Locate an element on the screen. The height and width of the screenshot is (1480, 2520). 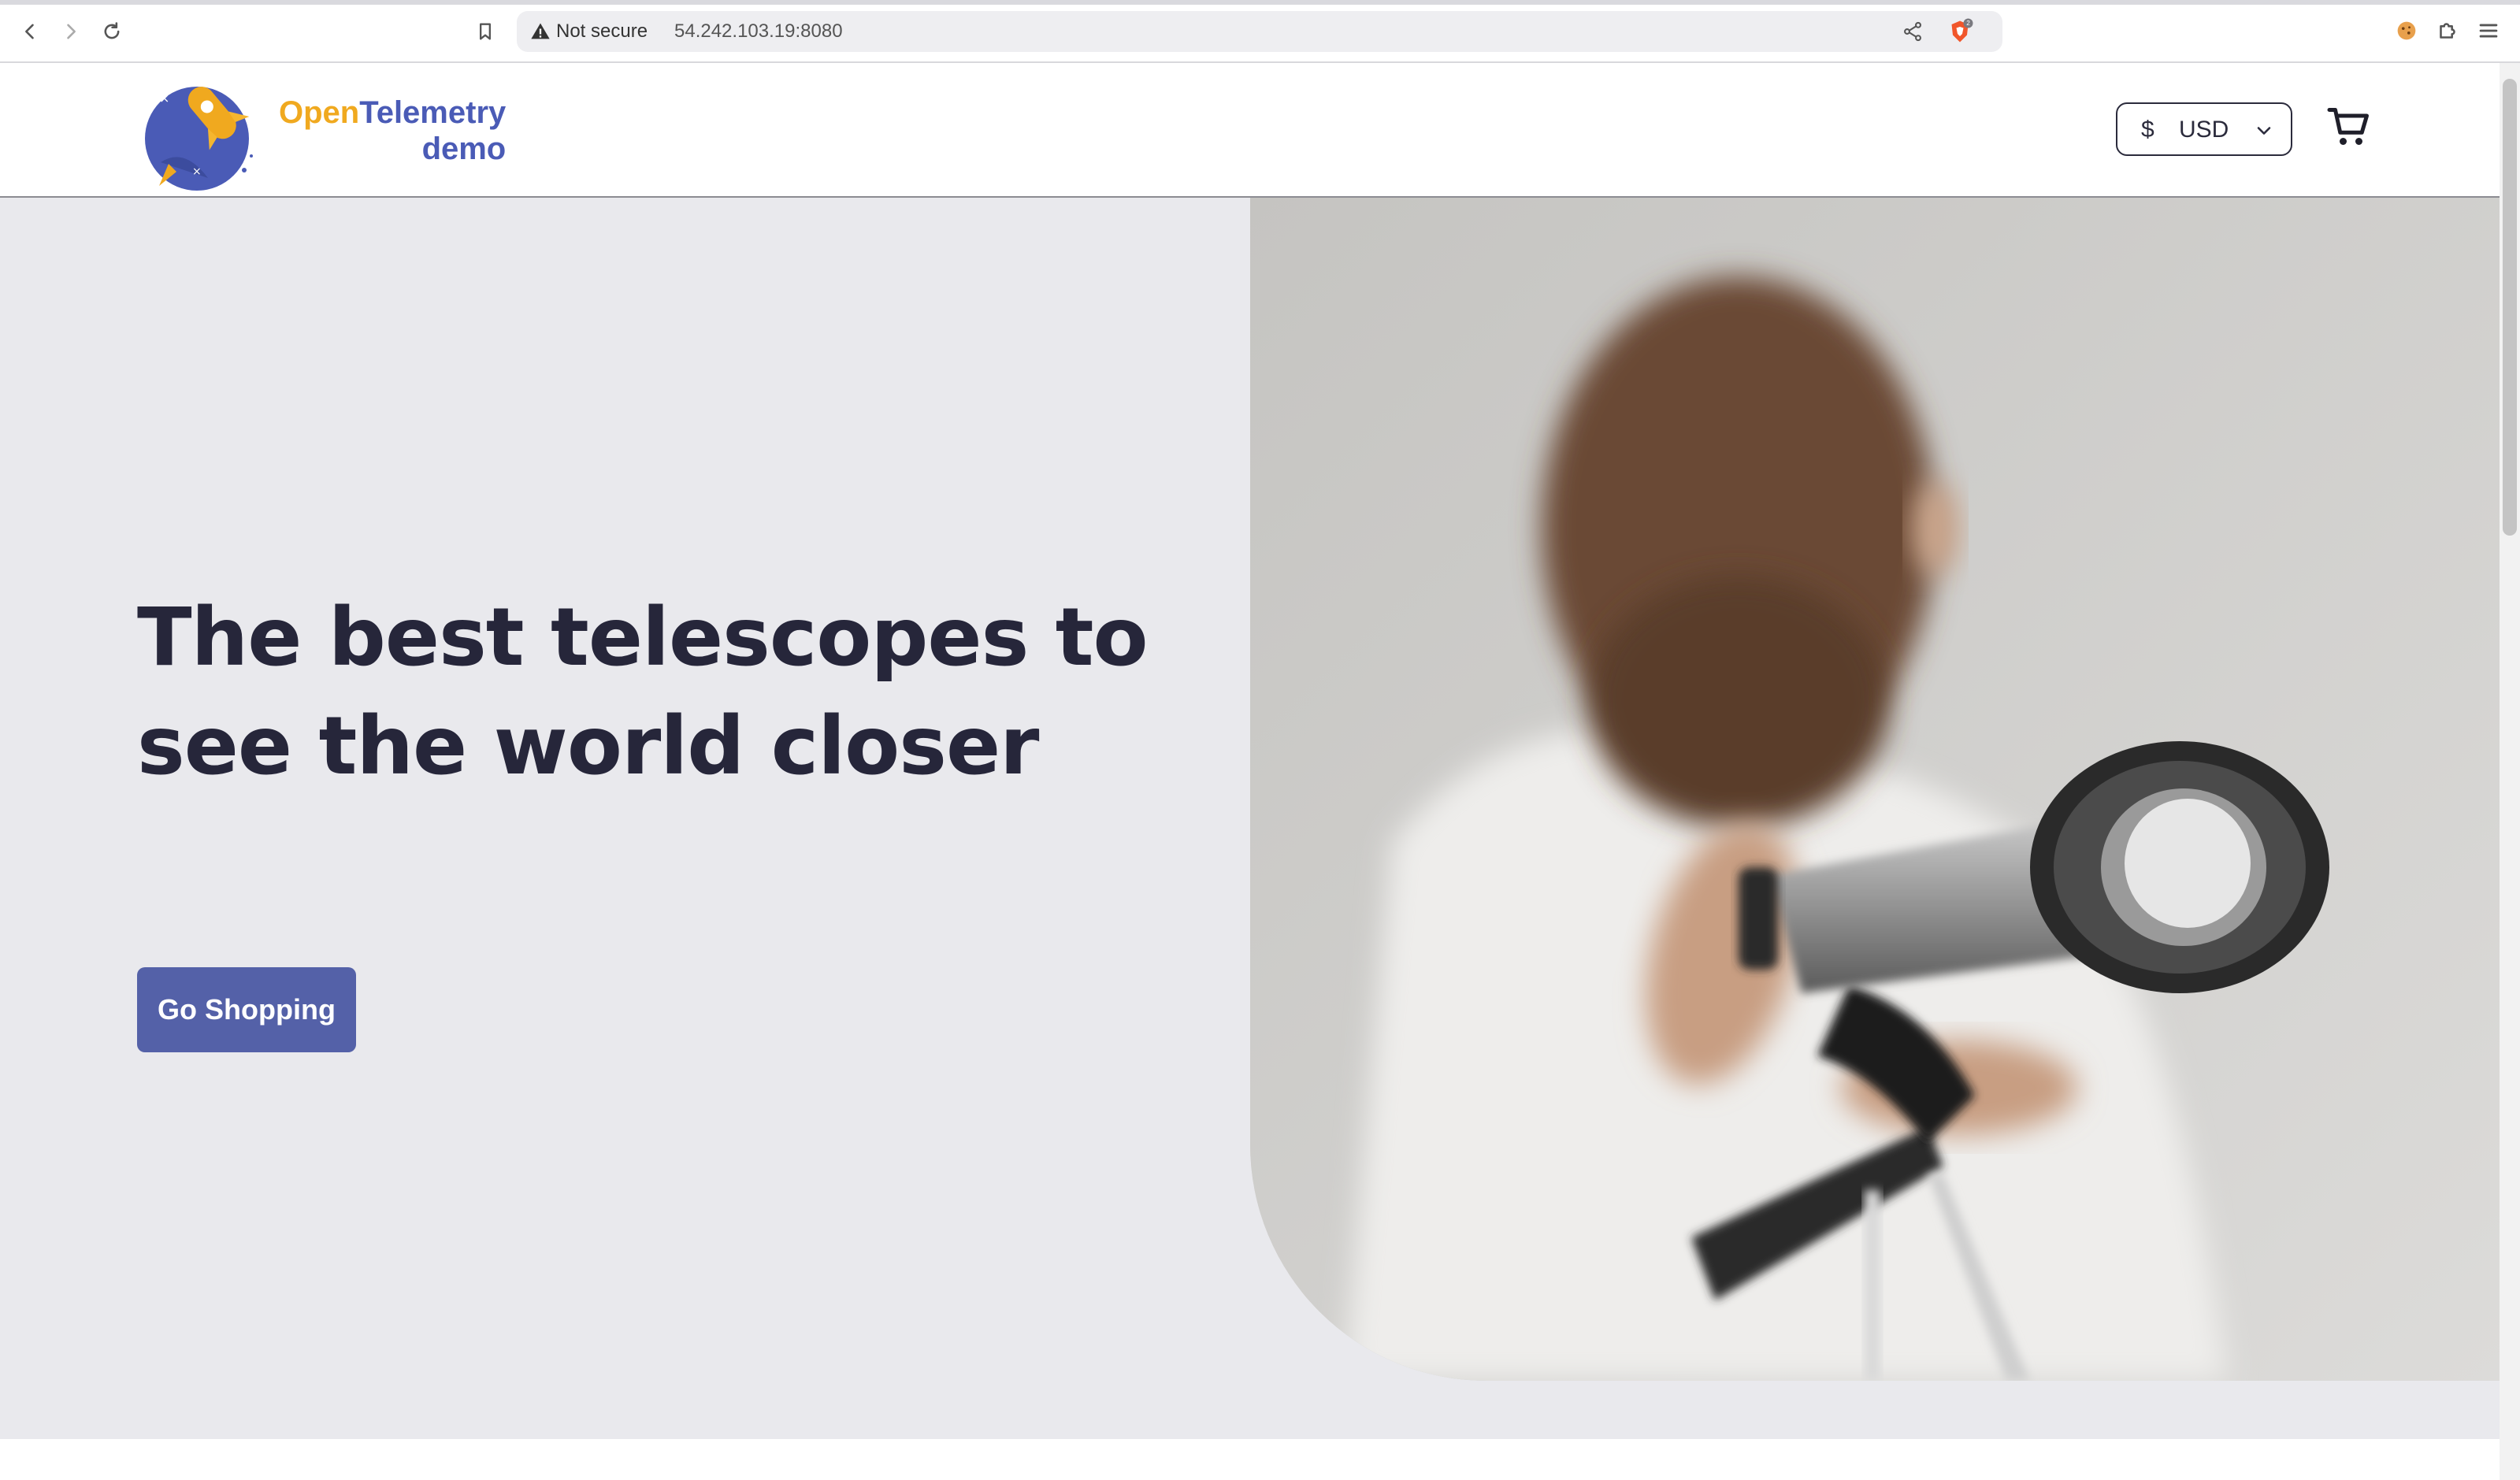
scrollbar-thumb is located at coordinates (2510, 307).